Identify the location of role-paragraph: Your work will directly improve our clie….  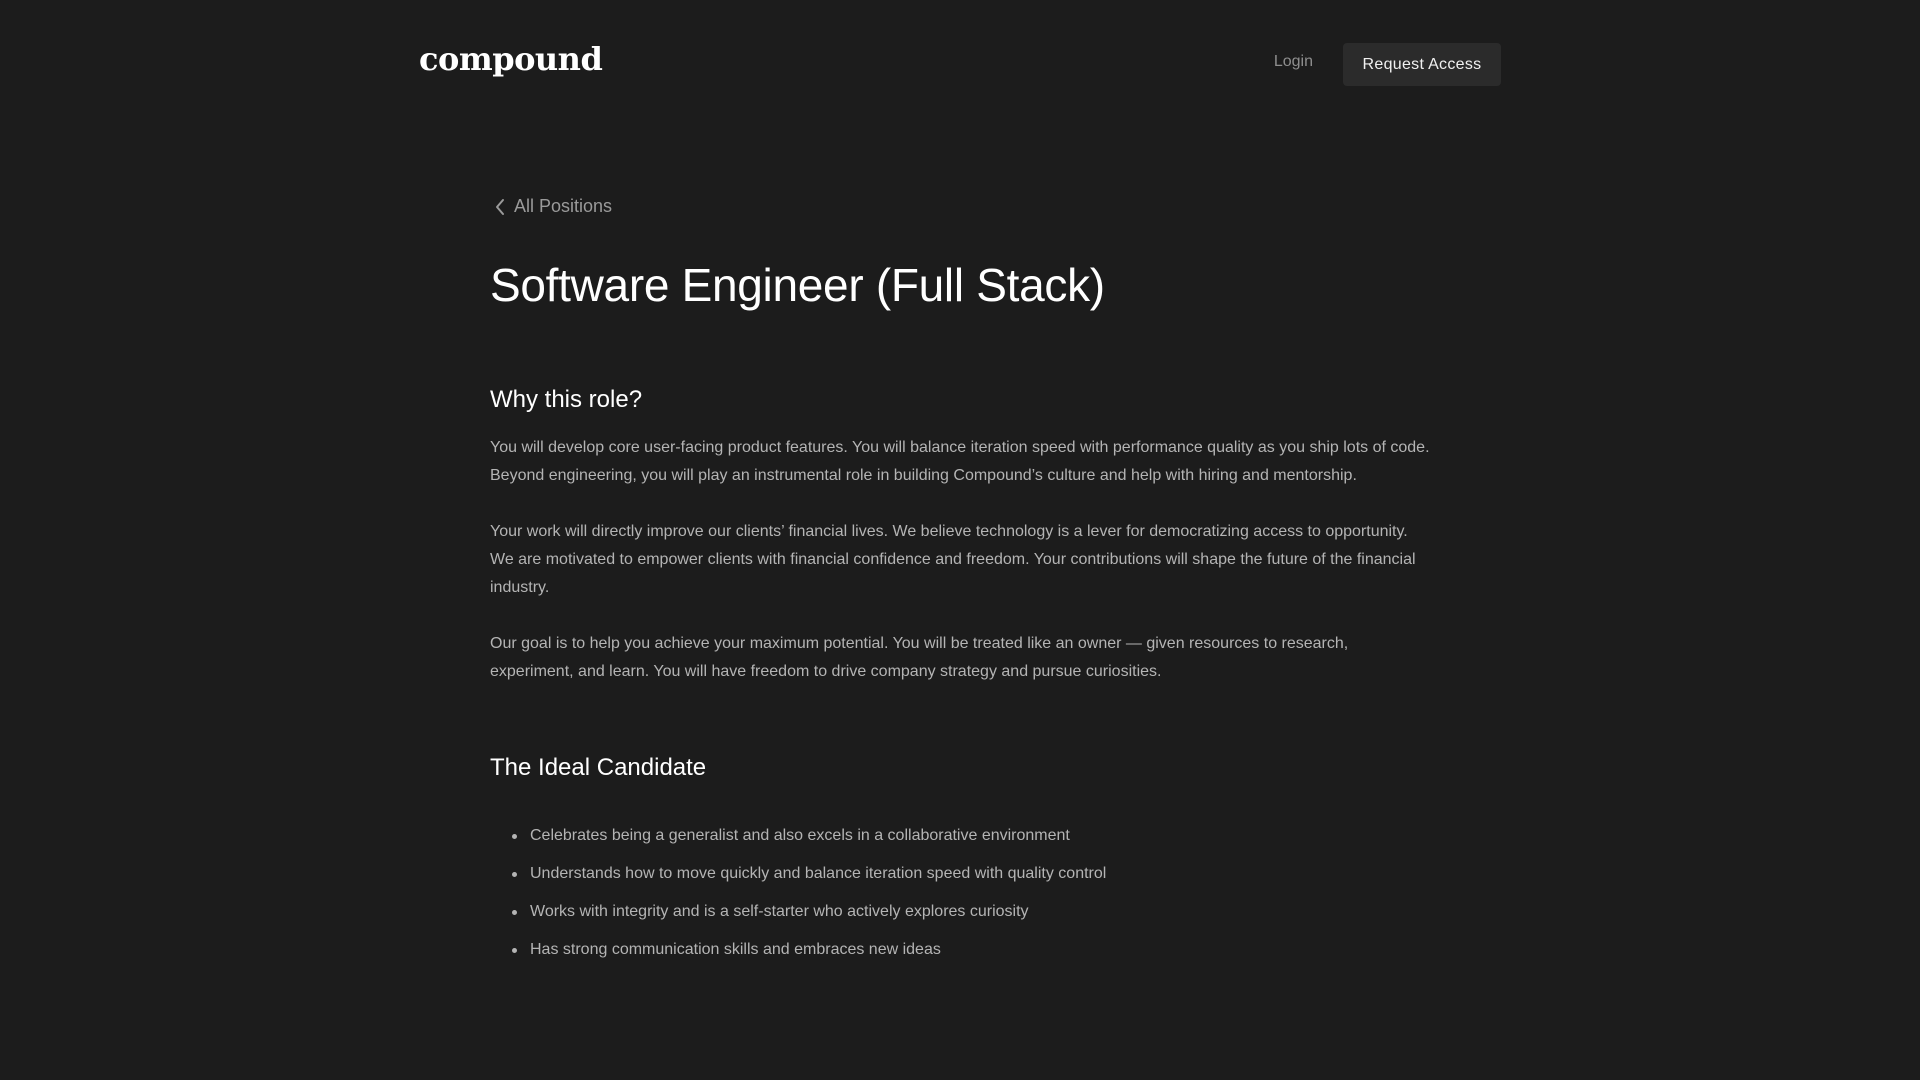
(953, 559).